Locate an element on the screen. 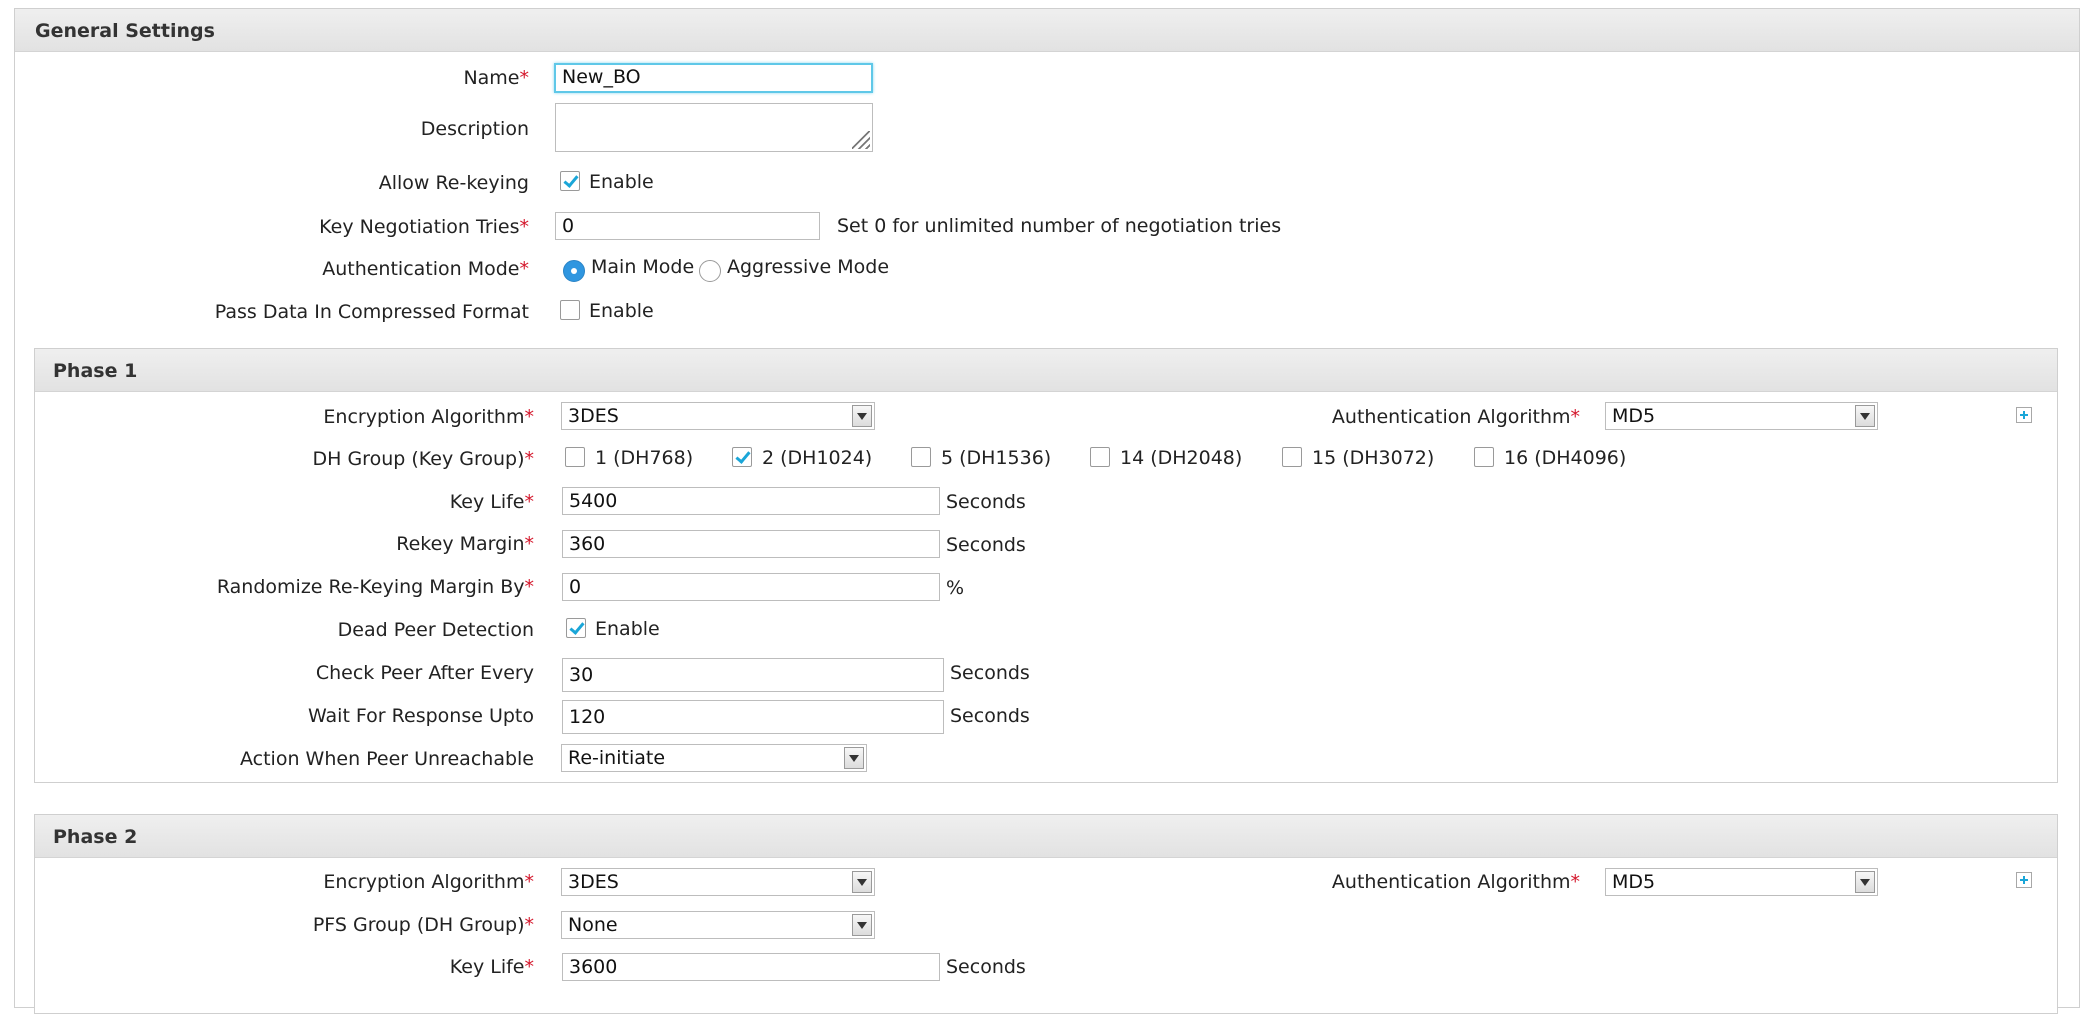  p1-key-life-input: 5400 is located at coordinates (751, 501).